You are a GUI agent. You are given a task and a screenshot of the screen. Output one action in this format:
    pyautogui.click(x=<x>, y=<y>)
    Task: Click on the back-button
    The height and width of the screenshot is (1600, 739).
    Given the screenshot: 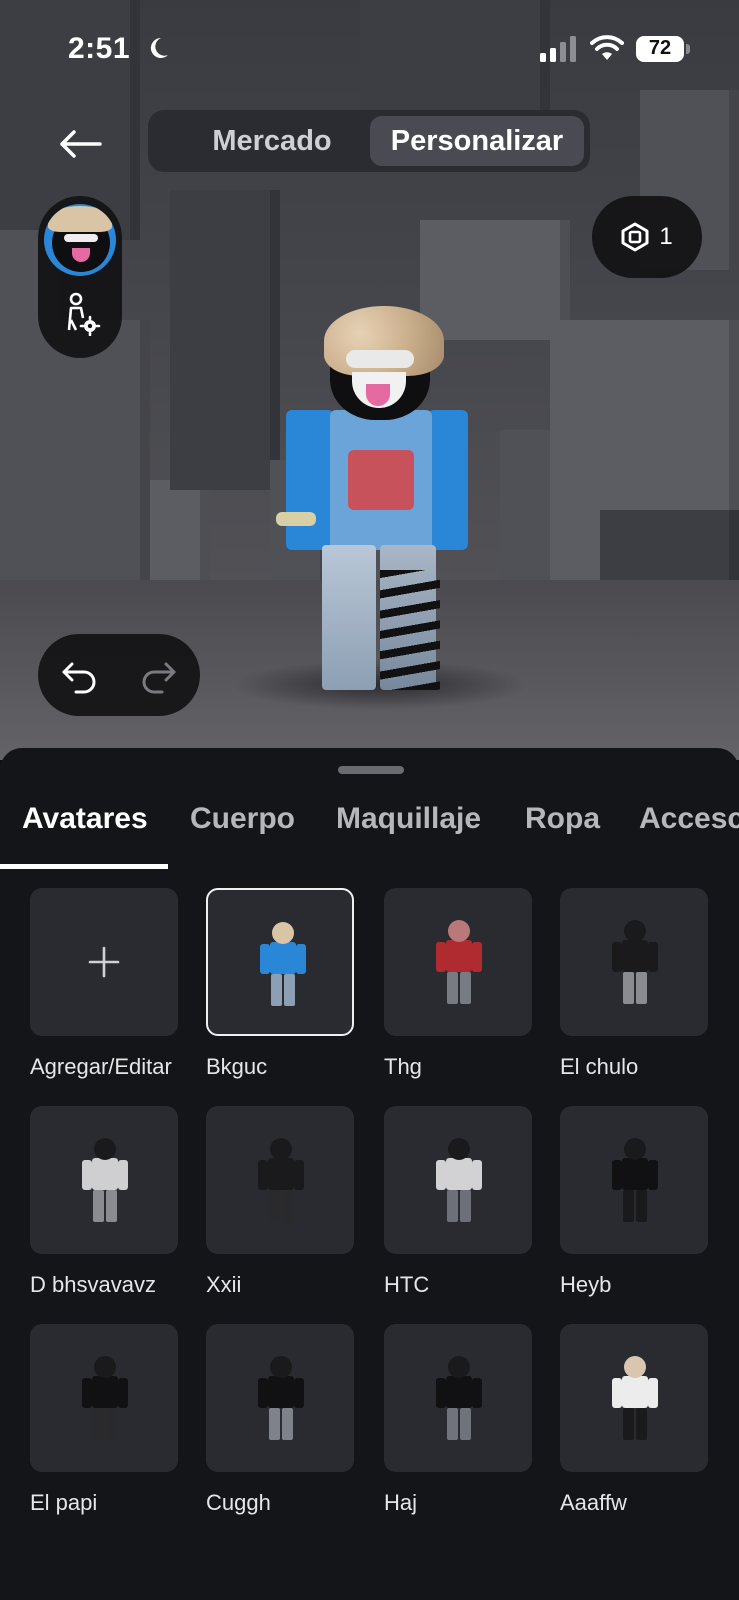 What is the action you would take?
    pyautogui.click(x=80, y=144)
    